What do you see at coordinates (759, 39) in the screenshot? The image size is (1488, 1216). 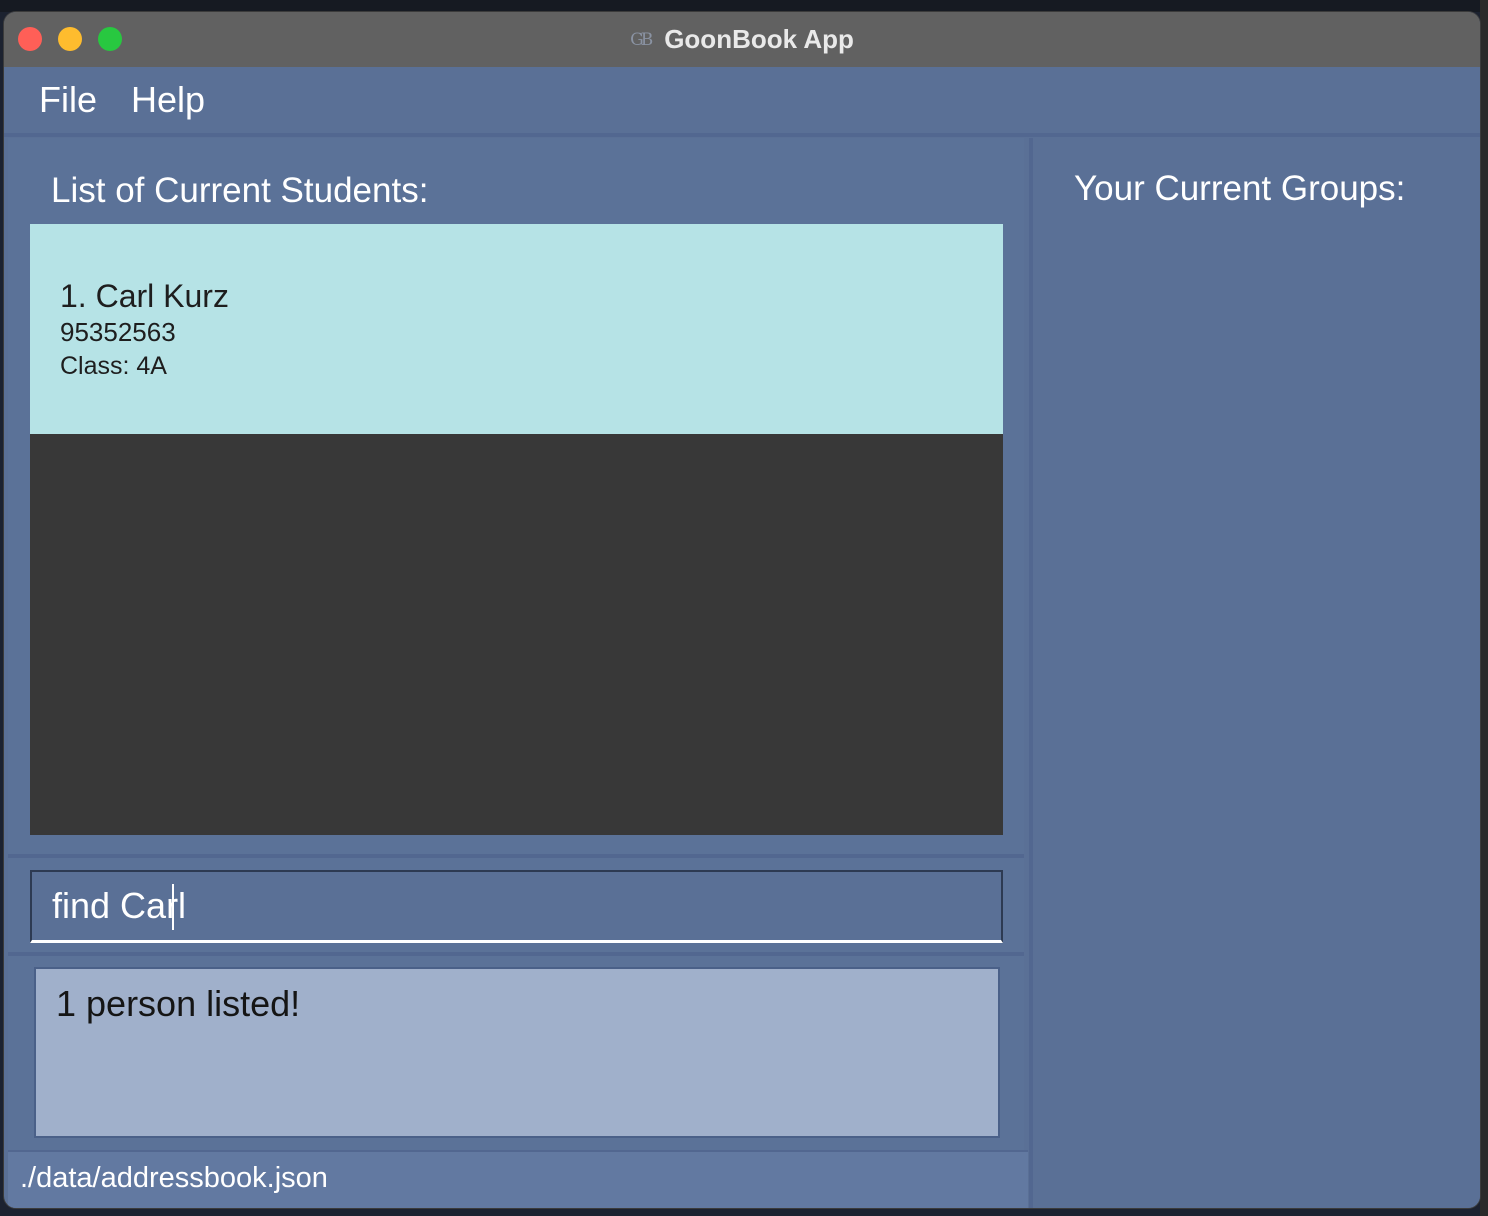 I see `window-title: GoonBook App` at bounding box center [759, 39].